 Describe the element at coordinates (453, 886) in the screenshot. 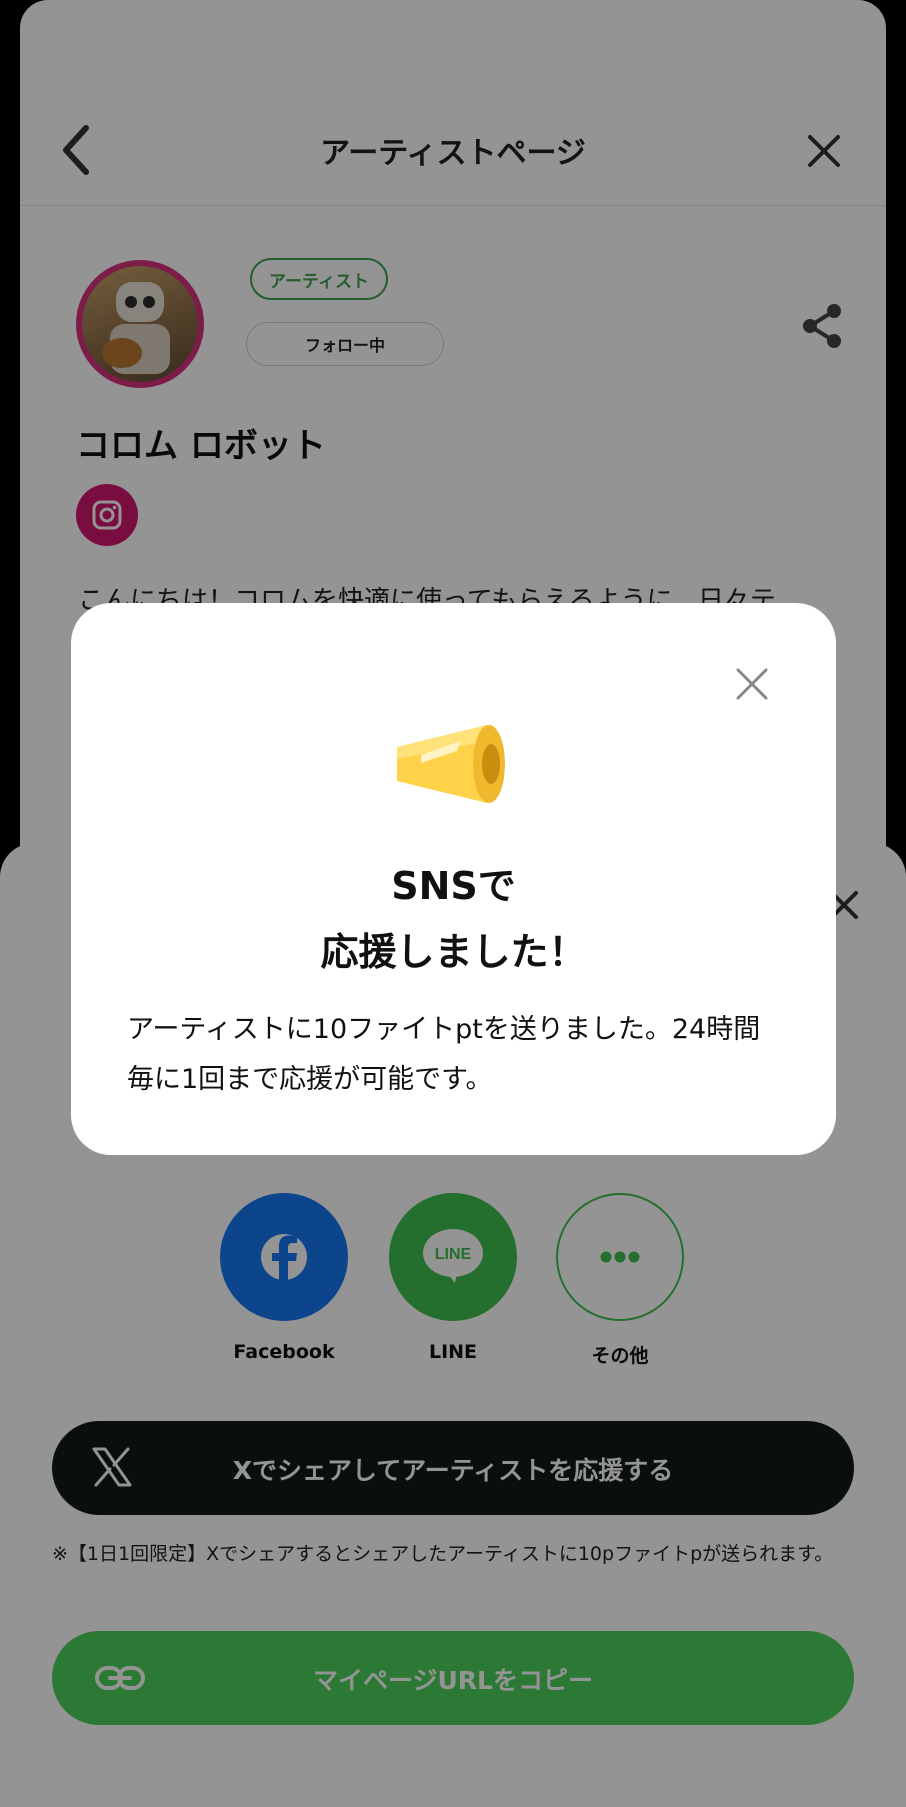

I see `modal-title-line1: SNSで` at that location.